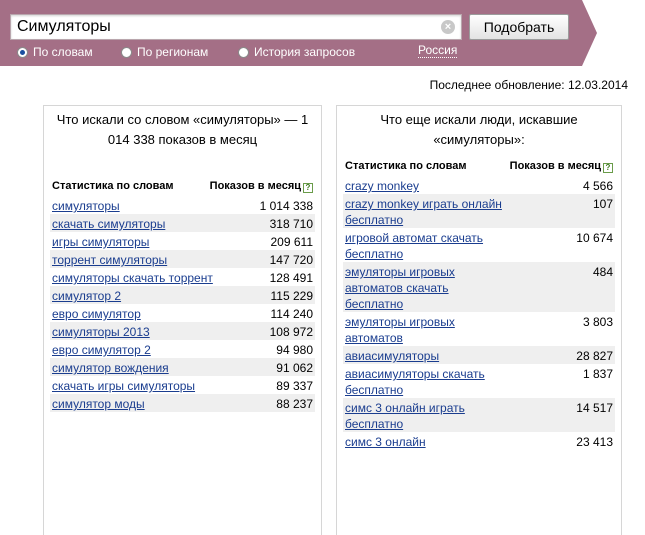 The width and height of the screenshot is (645, 535). What do you see at coordinates (448, 27) in the screenshot?
I see `close-circle-icon: ×` at bounding box center [448, 27].